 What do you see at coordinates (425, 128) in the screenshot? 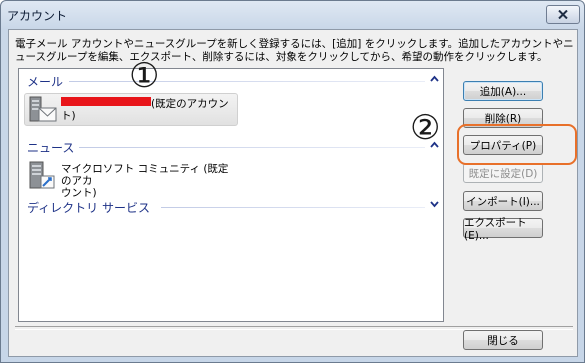
I see `annotation-marker-2: ②` at bounding box center [425, 128].